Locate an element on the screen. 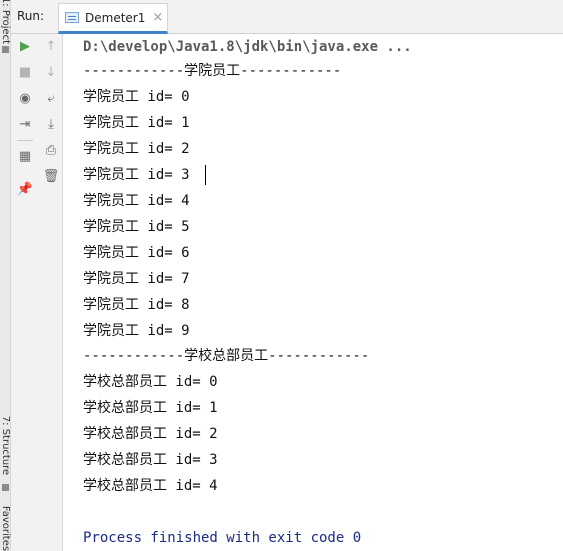 The height and width of the screenshot is (551, 563). console-line: 学校总部员工 id= 2 is located at coordinates (150, 434).